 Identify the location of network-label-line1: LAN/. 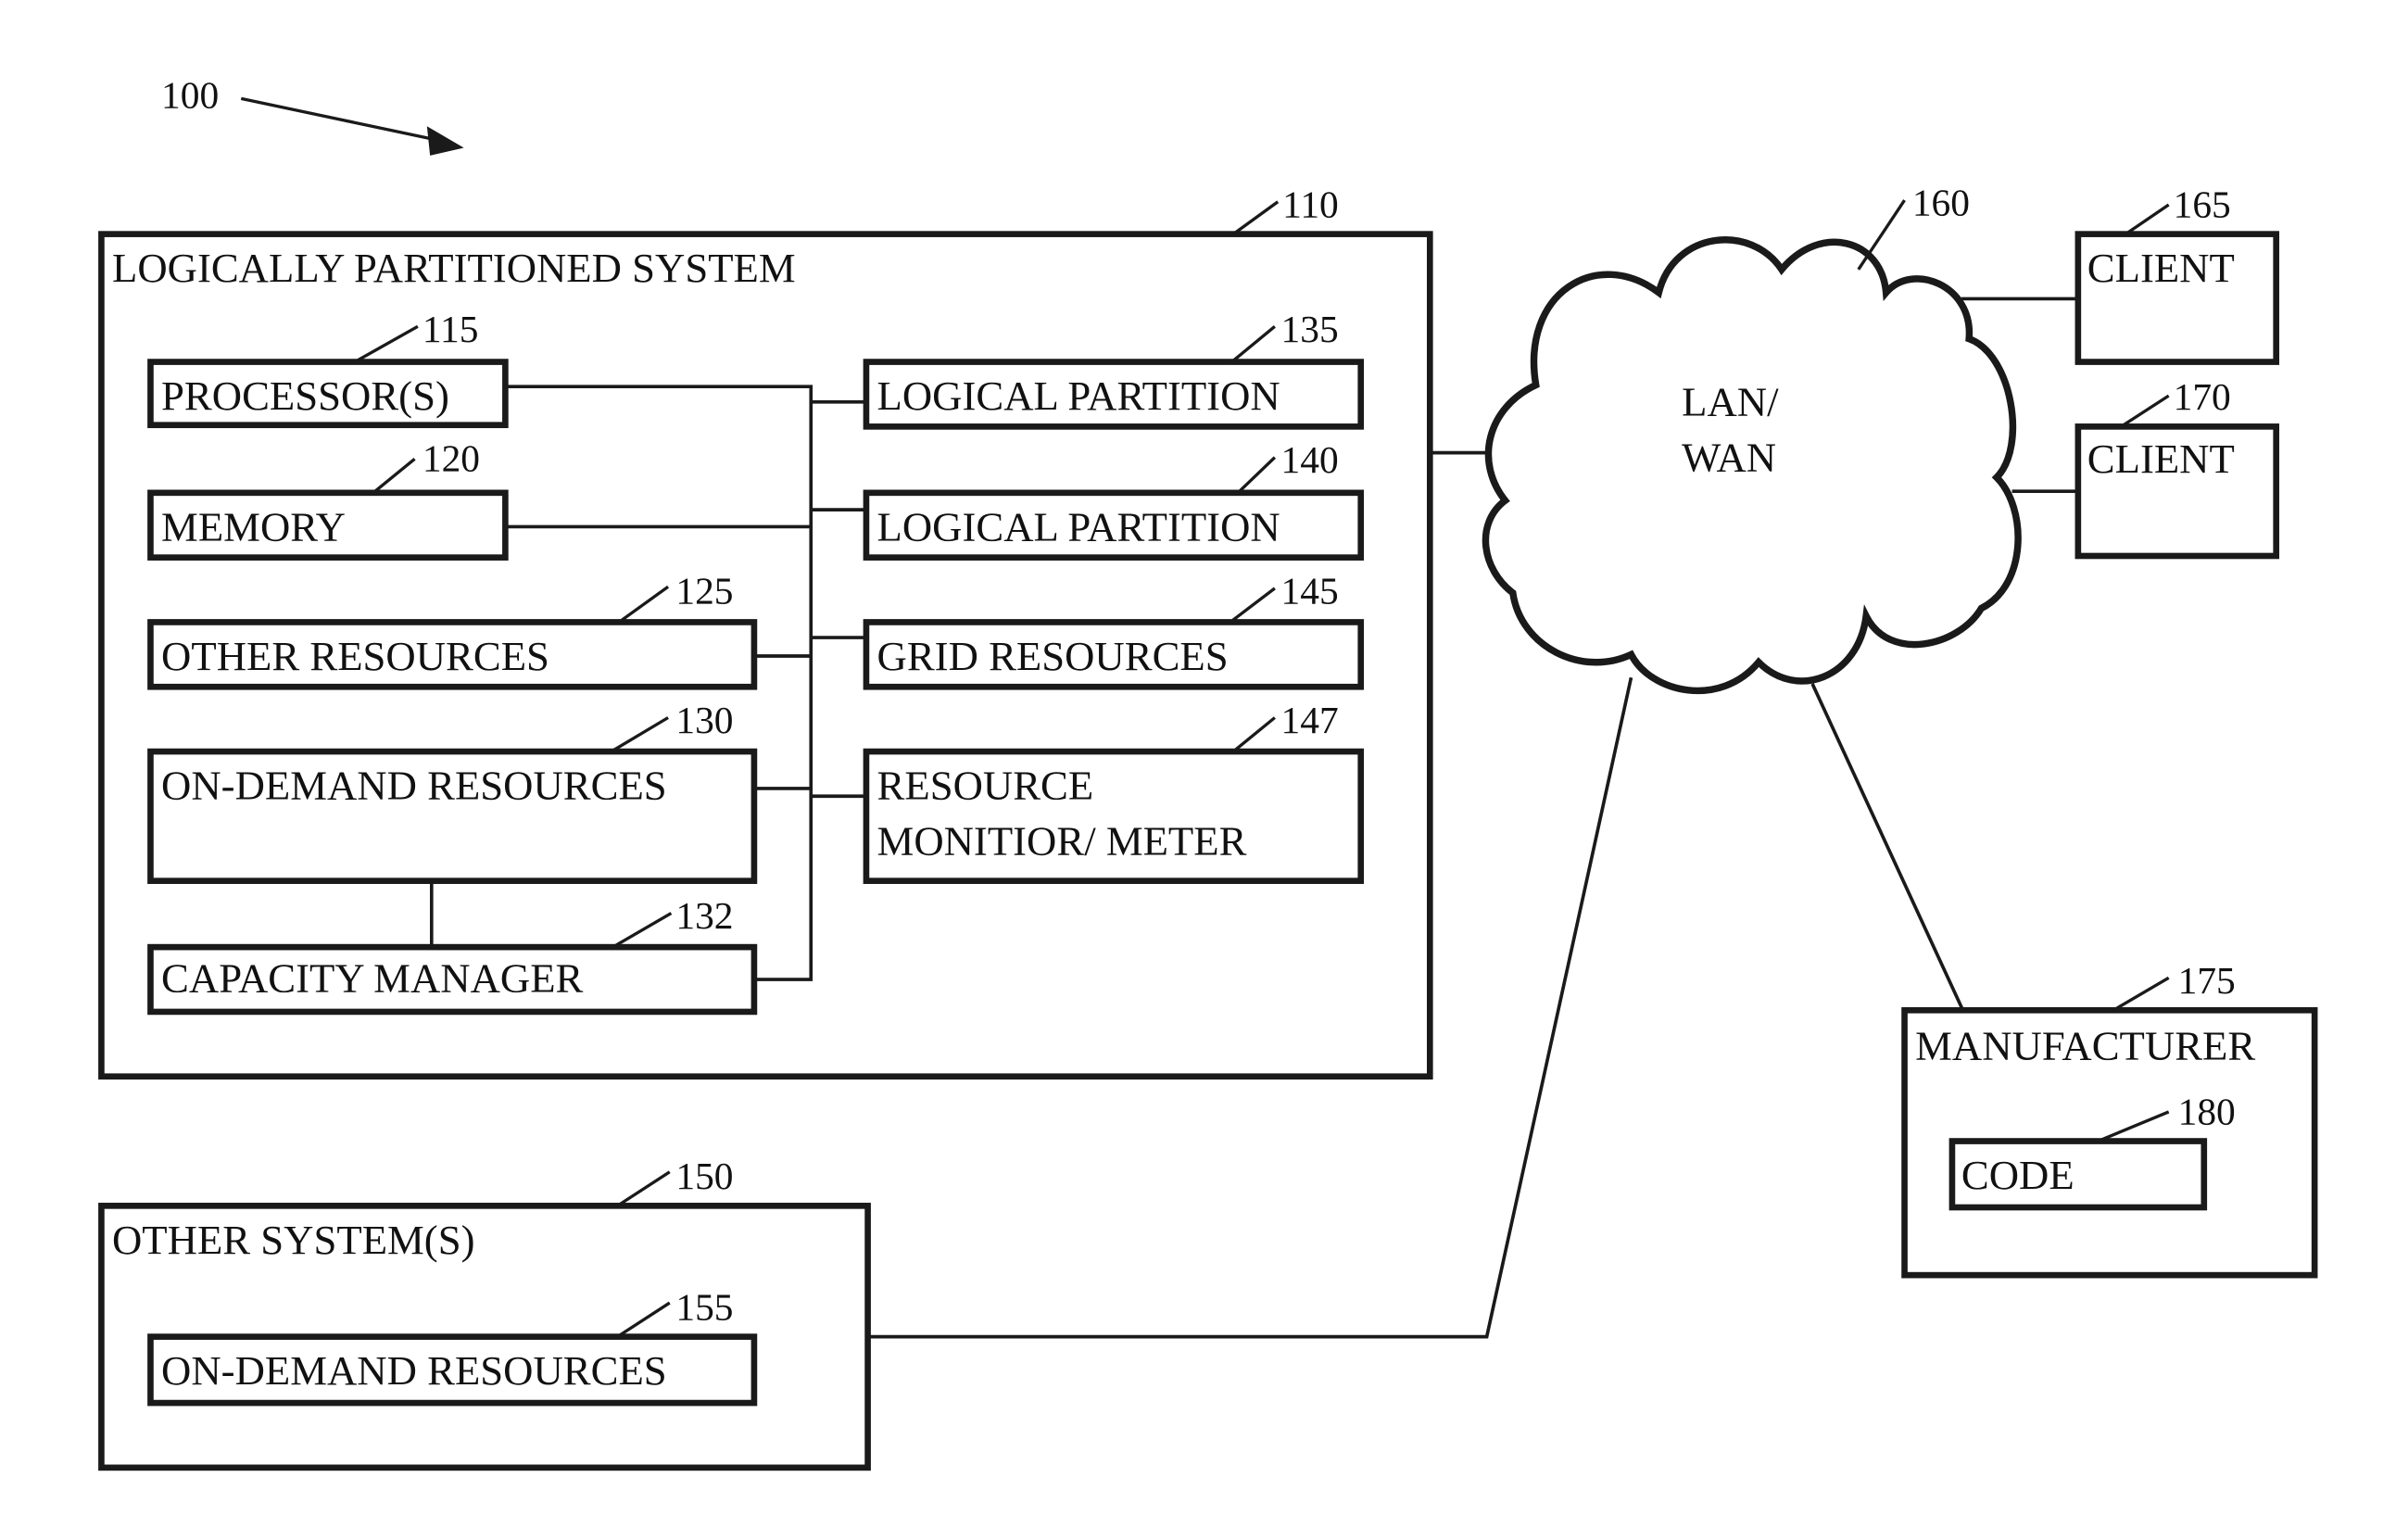
(1730, 402).